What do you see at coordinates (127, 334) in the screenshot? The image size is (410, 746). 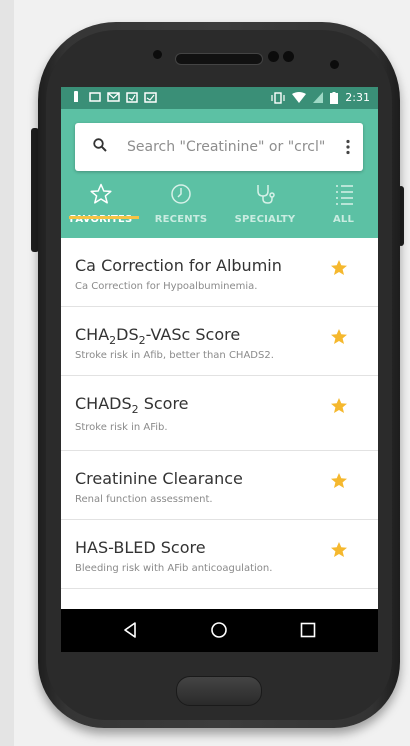 I see `title-part: DS` at bounding box center [127, 334].